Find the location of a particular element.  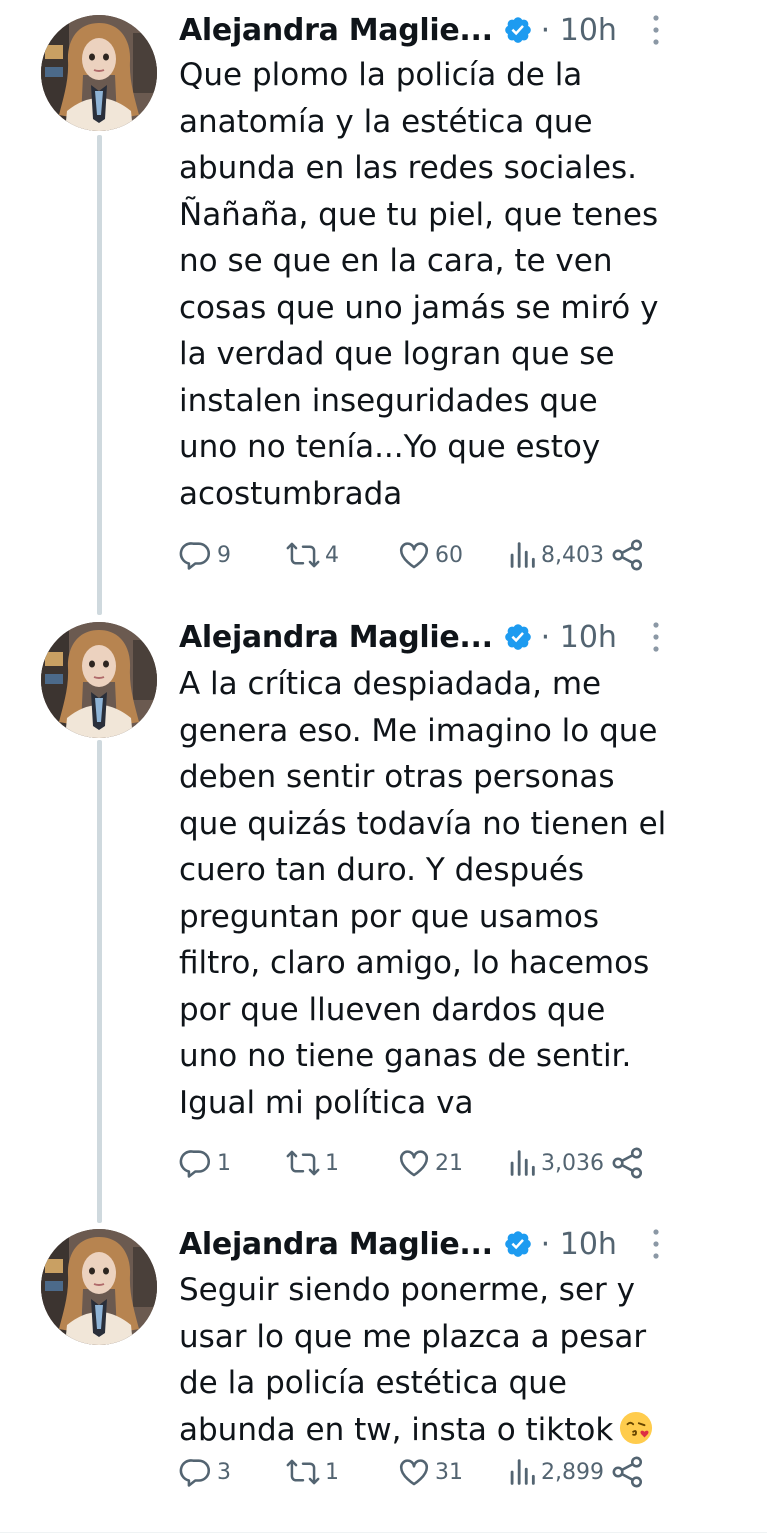

tweet-text-line: abunda en las redes sociales. is located at coordinates (408, 168).